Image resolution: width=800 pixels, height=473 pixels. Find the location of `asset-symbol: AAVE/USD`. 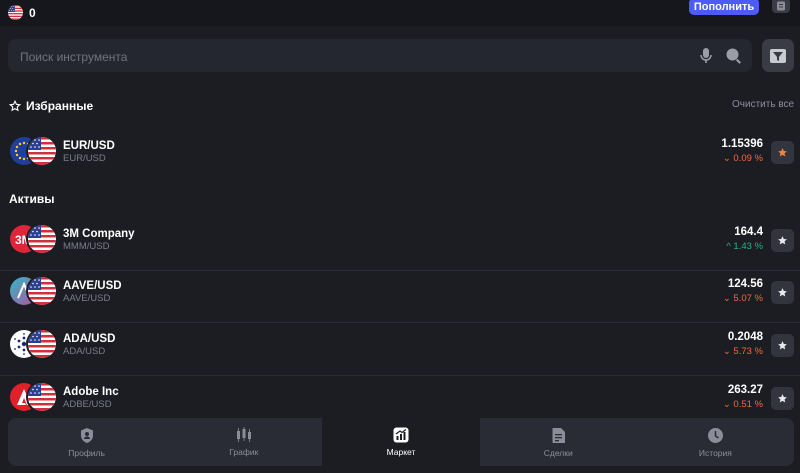

asset-symbol: AAVE/USD is located at coordinates (87, 298).